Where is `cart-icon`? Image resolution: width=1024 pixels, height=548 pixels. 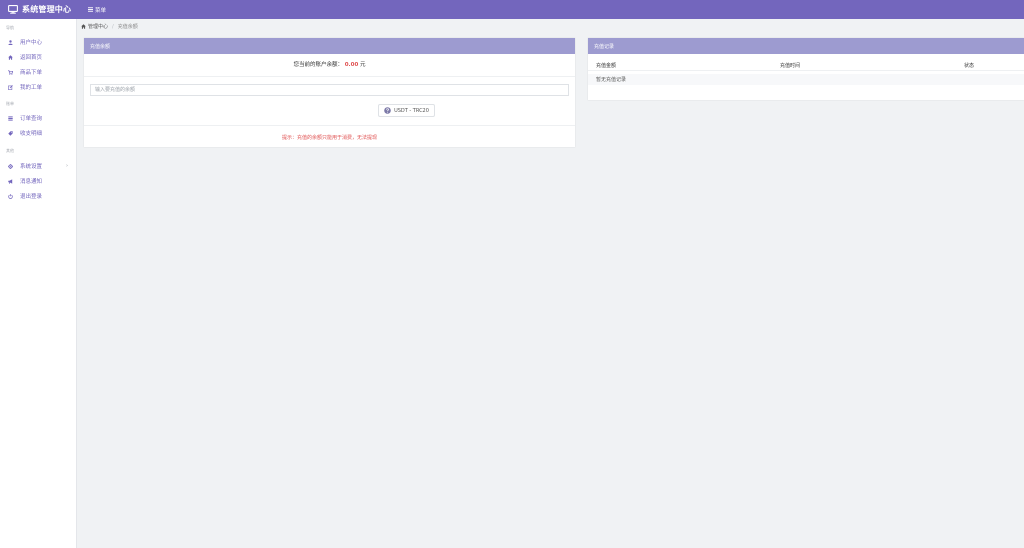
cart-icon is located at coordinates (10, 72).